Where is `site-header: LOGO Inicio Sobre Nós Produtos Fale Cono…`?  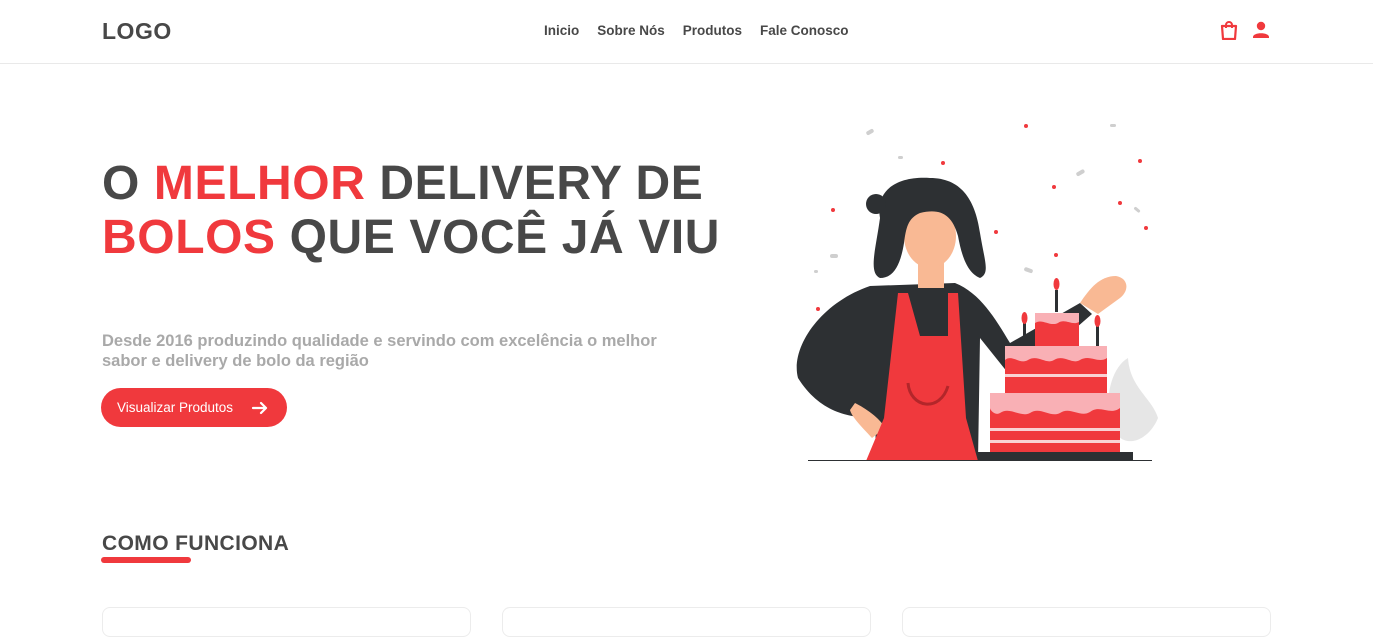 site-header: LOGO Inicio Sobre Nós Produtos Fale Cono… is located at coordinates (686, 32).